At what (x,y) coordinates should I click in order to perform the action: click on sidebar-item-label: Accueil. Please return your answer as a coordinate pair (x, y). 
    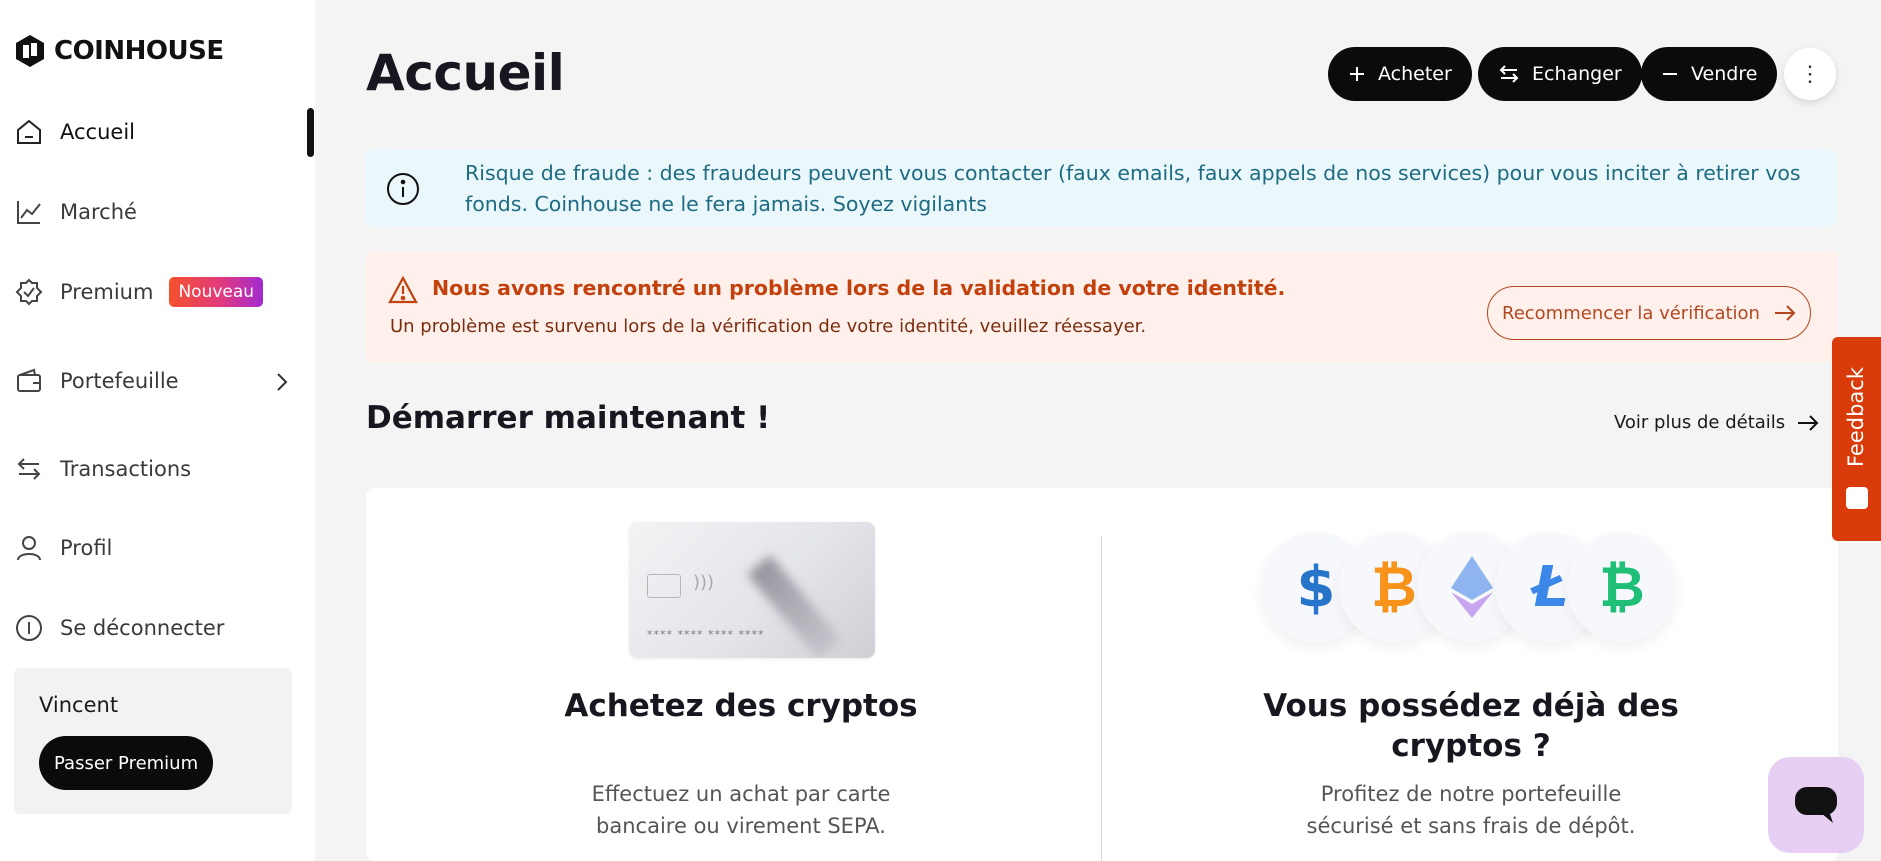
    Looking at the image, I should click on (97, 132).